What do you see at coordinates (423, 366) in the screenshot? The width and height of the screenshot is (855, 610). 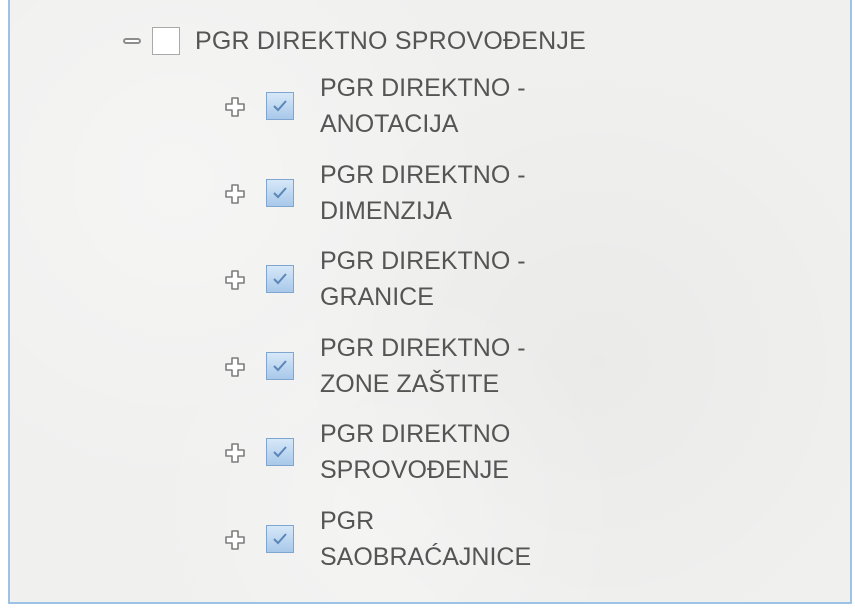 I see `layer-label: PGR DIREKTNO - ZONE ZAŠTITE` at bounding box center [423, 366].